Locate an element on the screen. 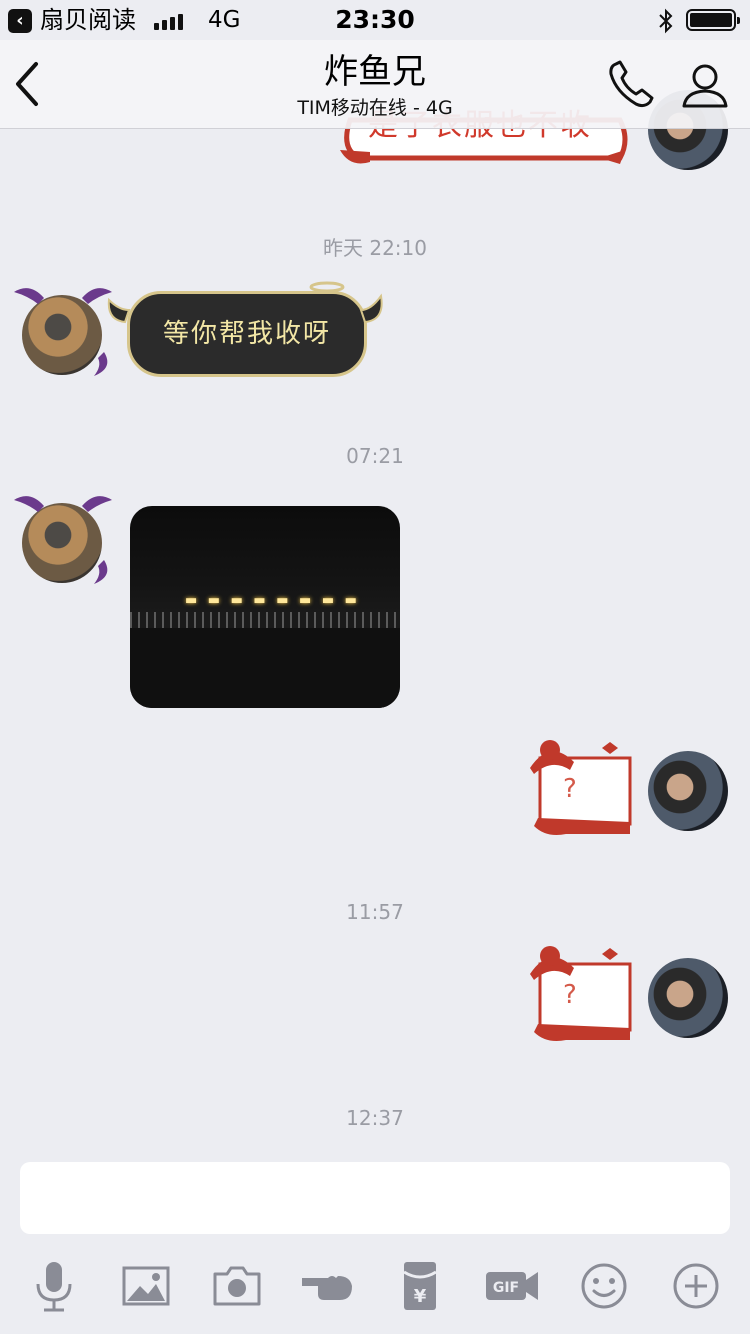 The height and width of the screenshot is (1334, 750). message-input is located at coordinates (375, 1198).